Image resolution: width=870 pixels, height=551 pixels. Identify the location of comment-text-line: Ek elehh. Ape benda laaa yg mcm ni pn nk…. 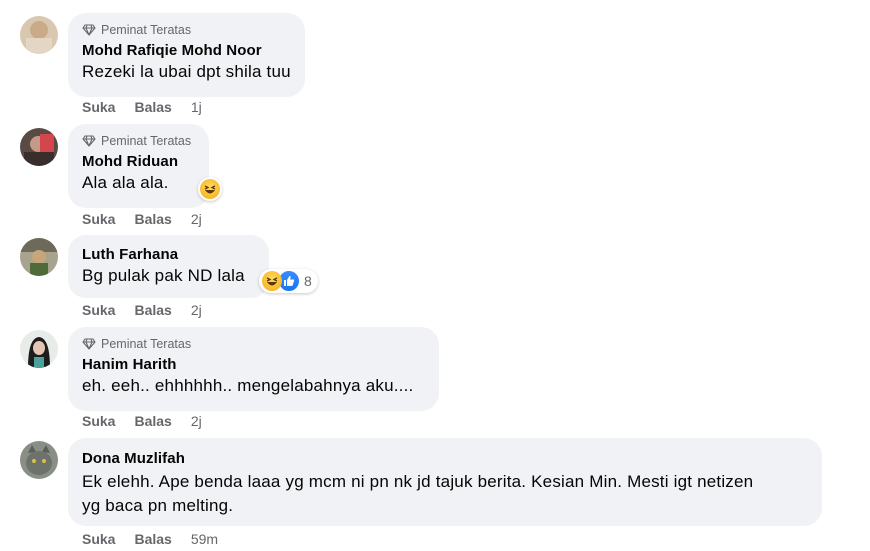
(418, 481).